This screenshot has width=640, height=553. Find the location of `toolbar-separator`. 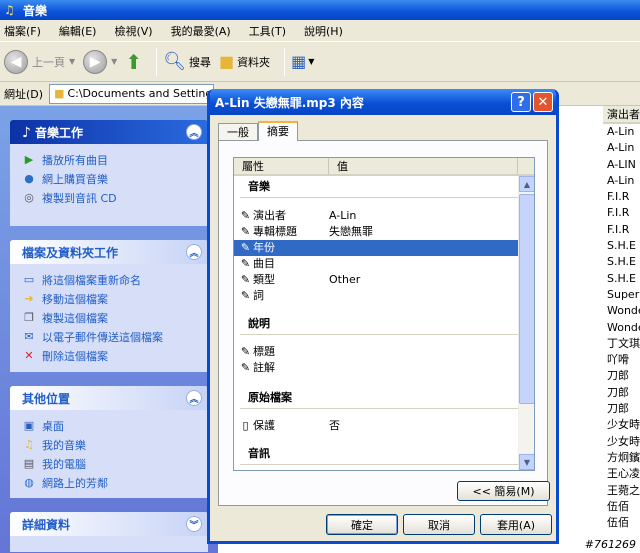

toolbar-separator is located at coordinates (285, 61).